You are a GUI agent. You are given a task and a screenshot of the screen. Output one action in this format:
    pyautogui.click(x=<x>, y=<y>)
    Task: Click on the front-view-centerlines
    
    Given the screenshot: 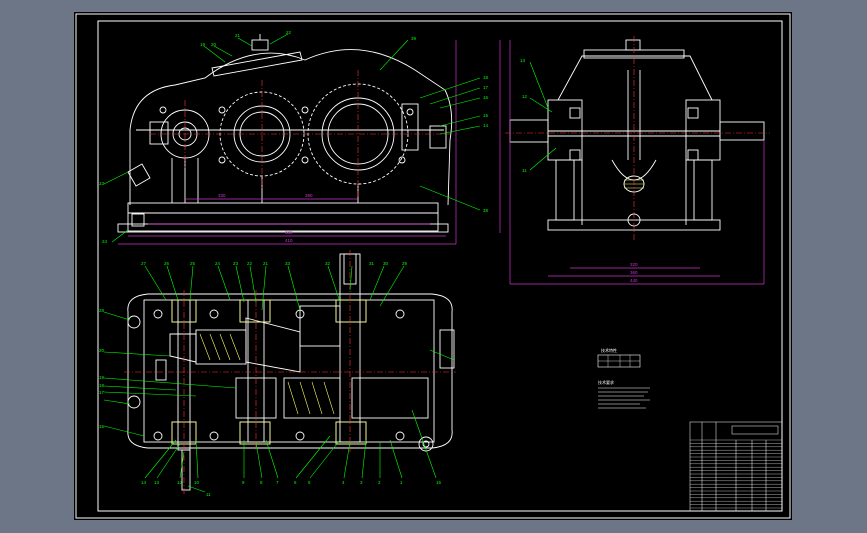 What is the action you would take?
    pyautogui.click(x=300, y=134)
    